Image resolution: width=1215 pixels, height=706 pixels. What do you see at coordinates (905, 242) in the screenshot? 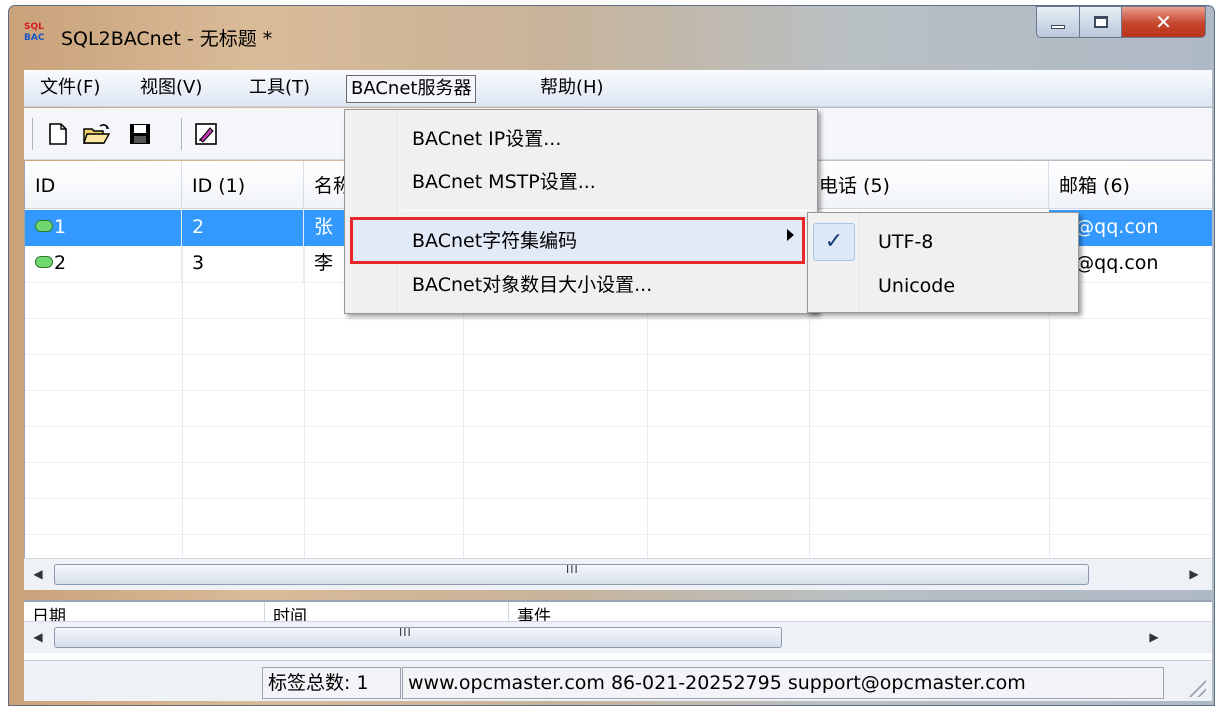
I see `menu-item-utf8: UTF-8` at bounding box center [905, 242].